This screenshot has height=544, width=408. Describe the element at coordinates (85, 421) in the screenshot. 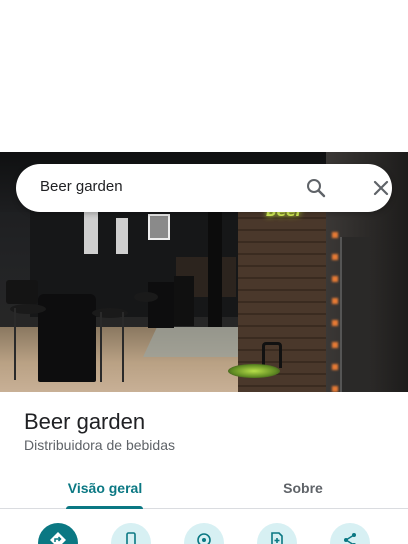

I see `place-title: Beer garden` at that location.